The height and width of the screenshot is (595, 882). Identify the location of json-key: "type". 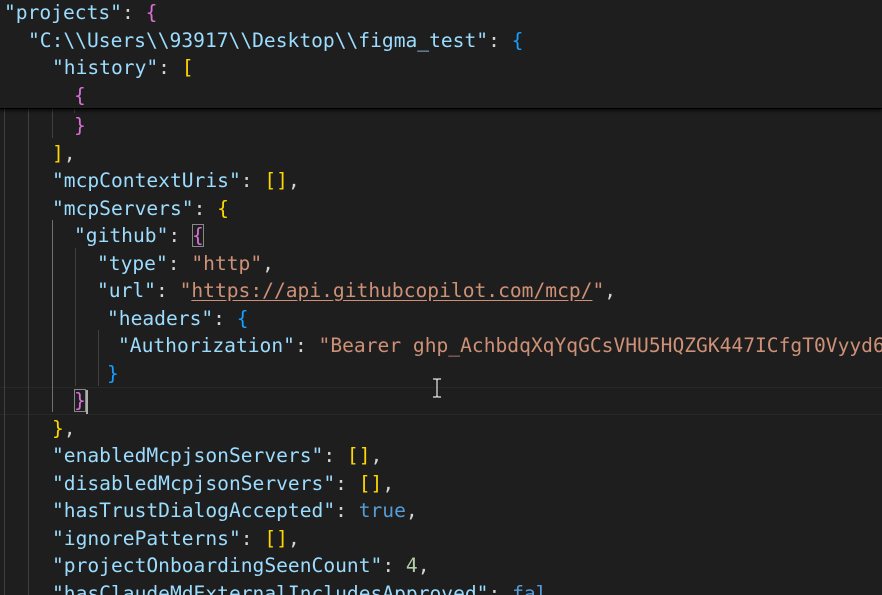
(132, 263).